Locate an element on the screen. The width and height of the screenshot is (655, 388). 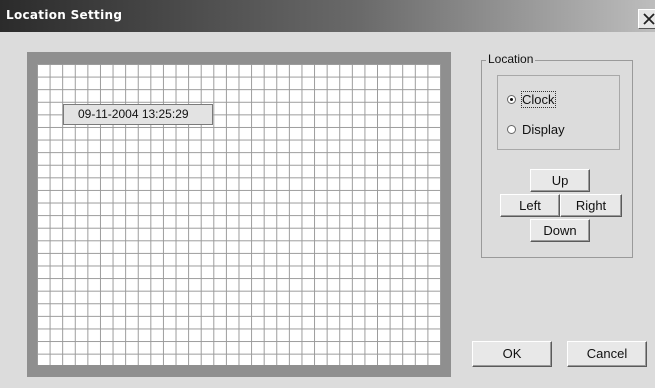
radio-display: Display is located at coordinates (536, 129).